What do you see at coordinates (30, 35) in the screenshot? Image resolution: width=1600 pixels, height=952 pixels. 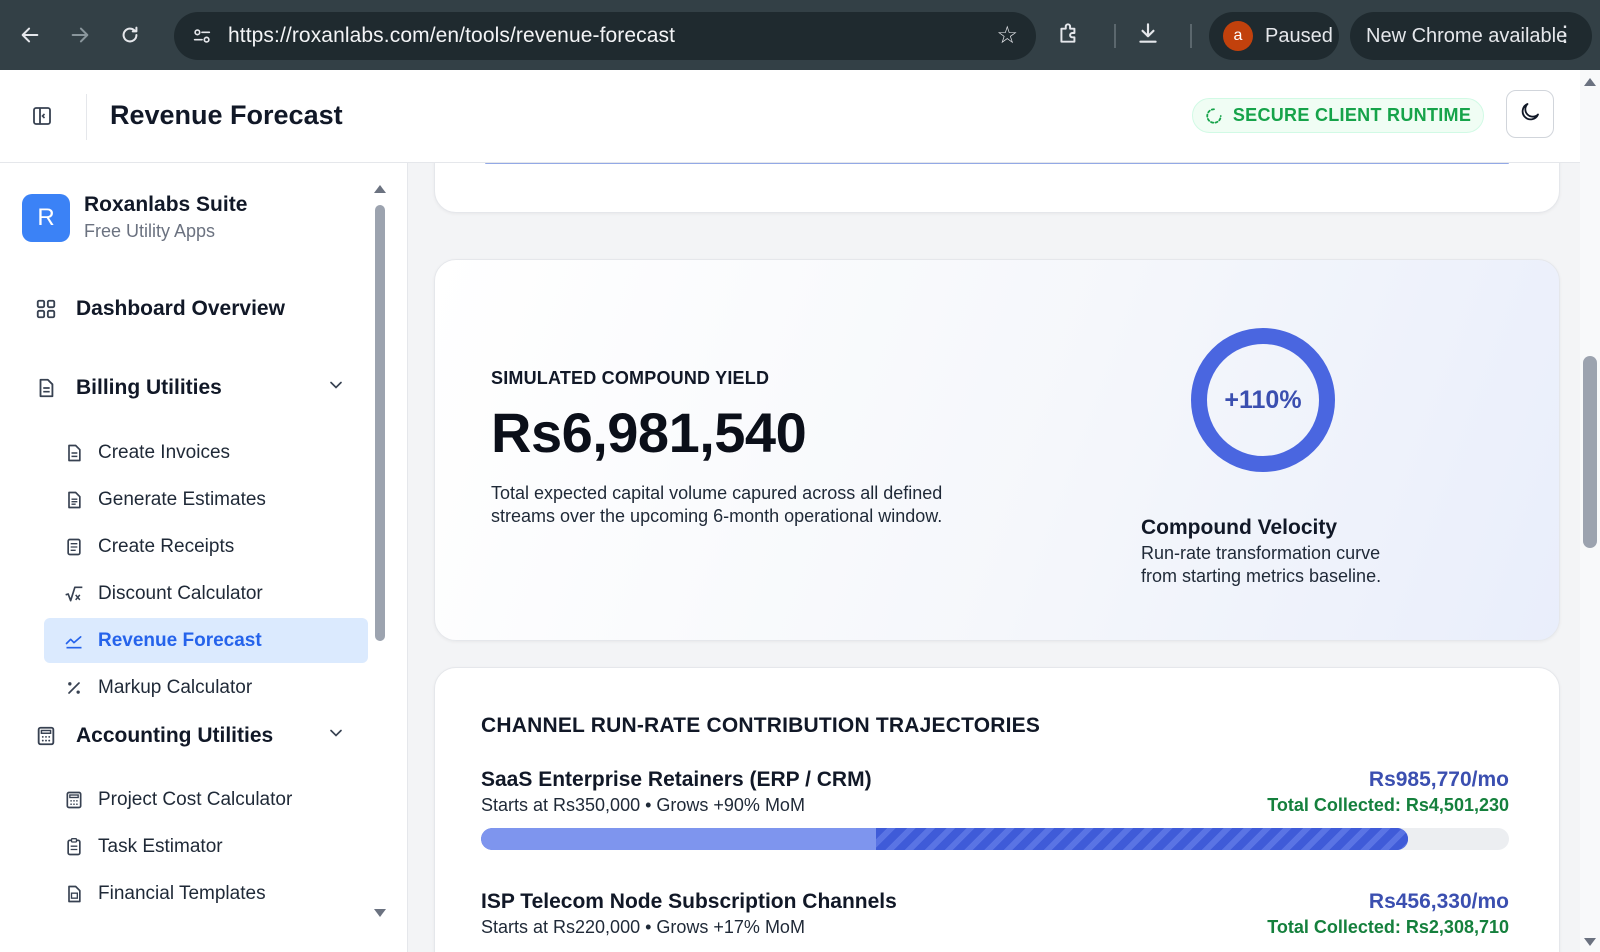 I see `back-icon` at bounding box center [30, 35].